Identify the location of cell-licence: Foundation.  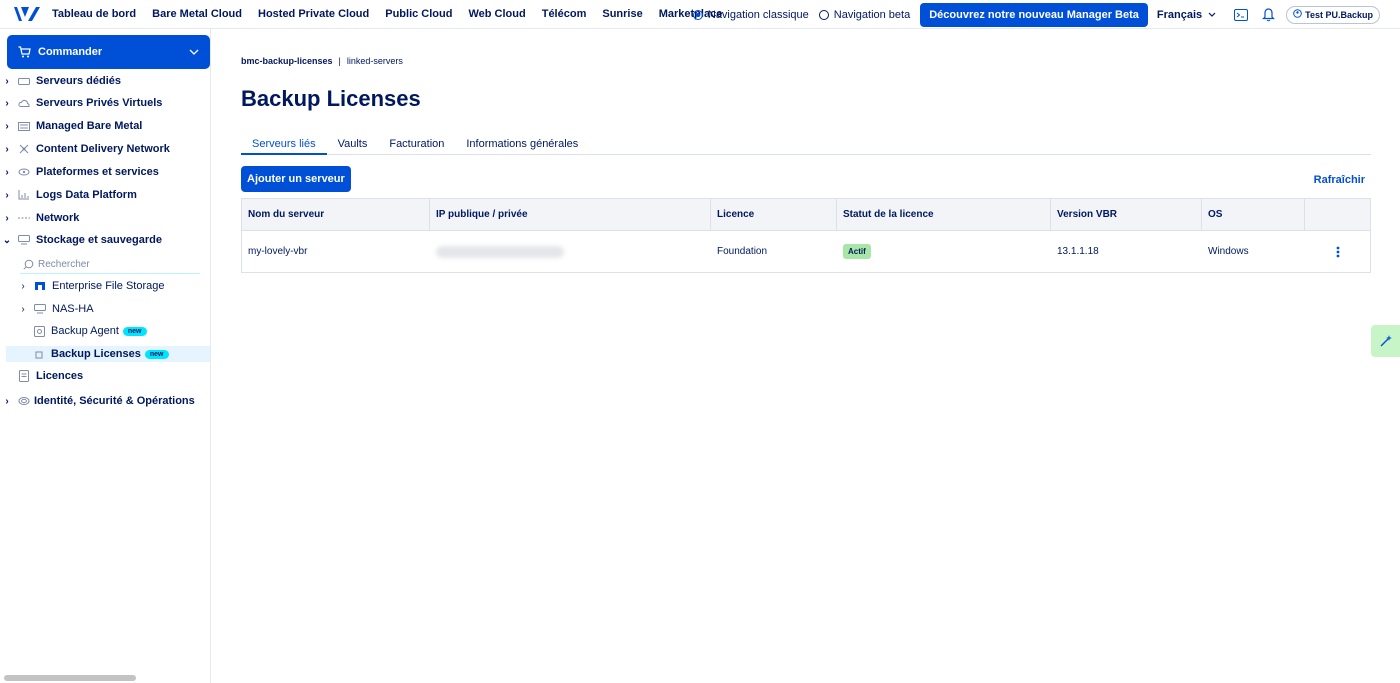
(742, 251).